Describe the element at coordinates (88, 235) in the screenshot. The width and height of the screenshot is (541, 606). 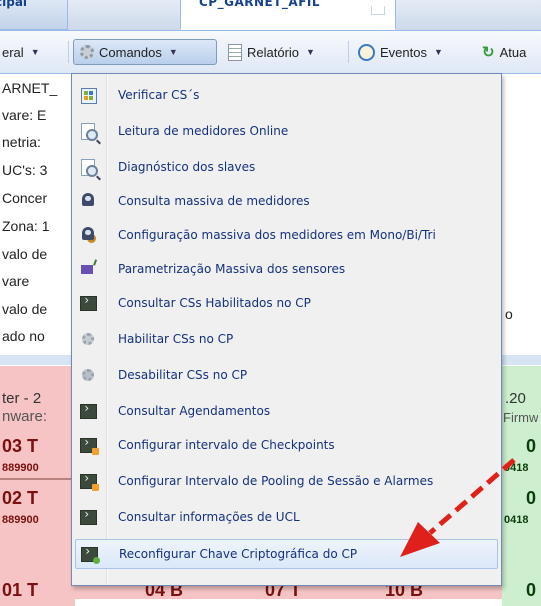
I see `meter-config-icon` at that location.